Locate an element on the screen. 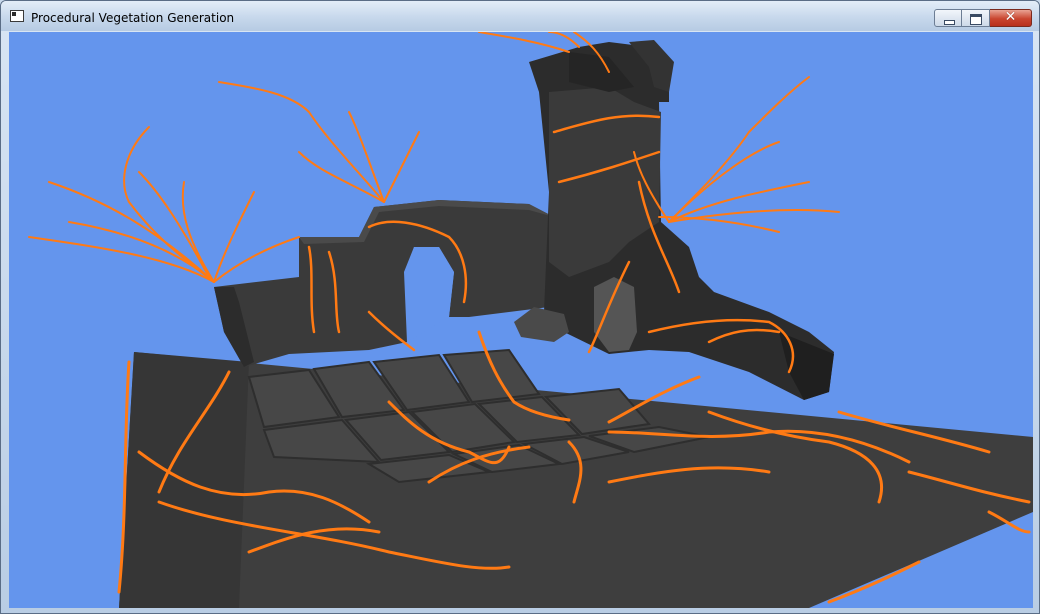  close-icon: ✕ is located at coordinates (1010, 17).